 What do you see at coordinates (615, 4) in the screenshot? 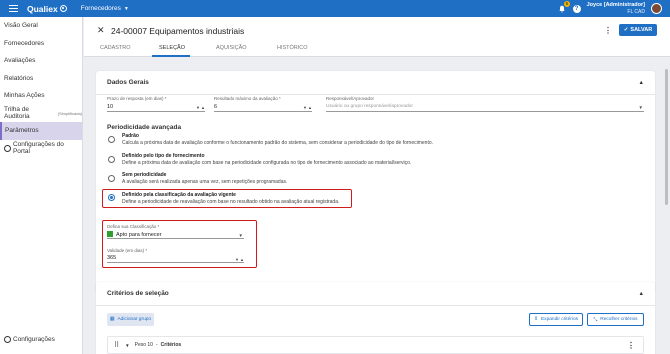
I see `user-name: Joyce [Administrador]` at bounding box center [615, 4].